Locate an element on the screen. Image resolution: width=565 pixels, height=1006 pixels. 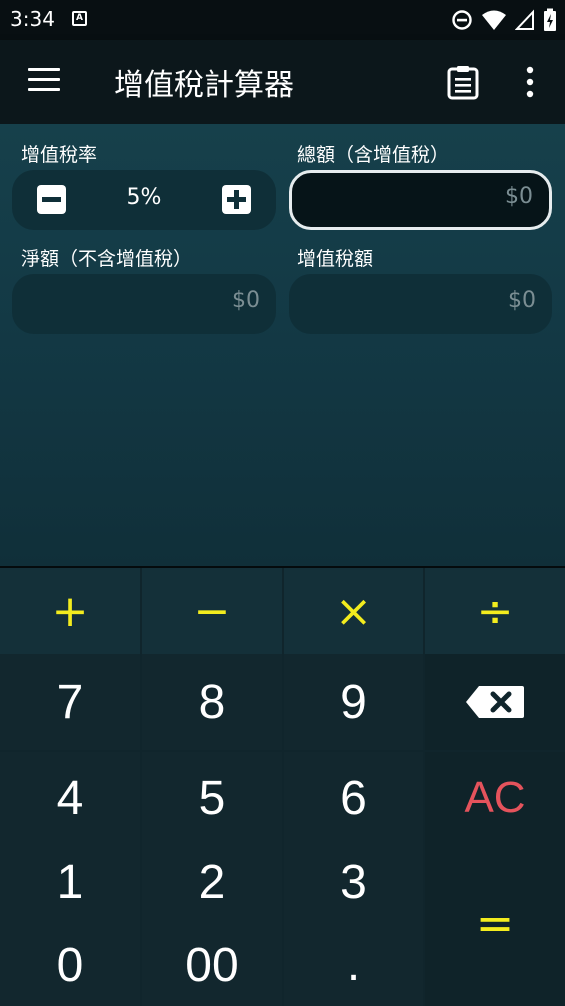
clipboard-icon is located at coordinates (463, 82).